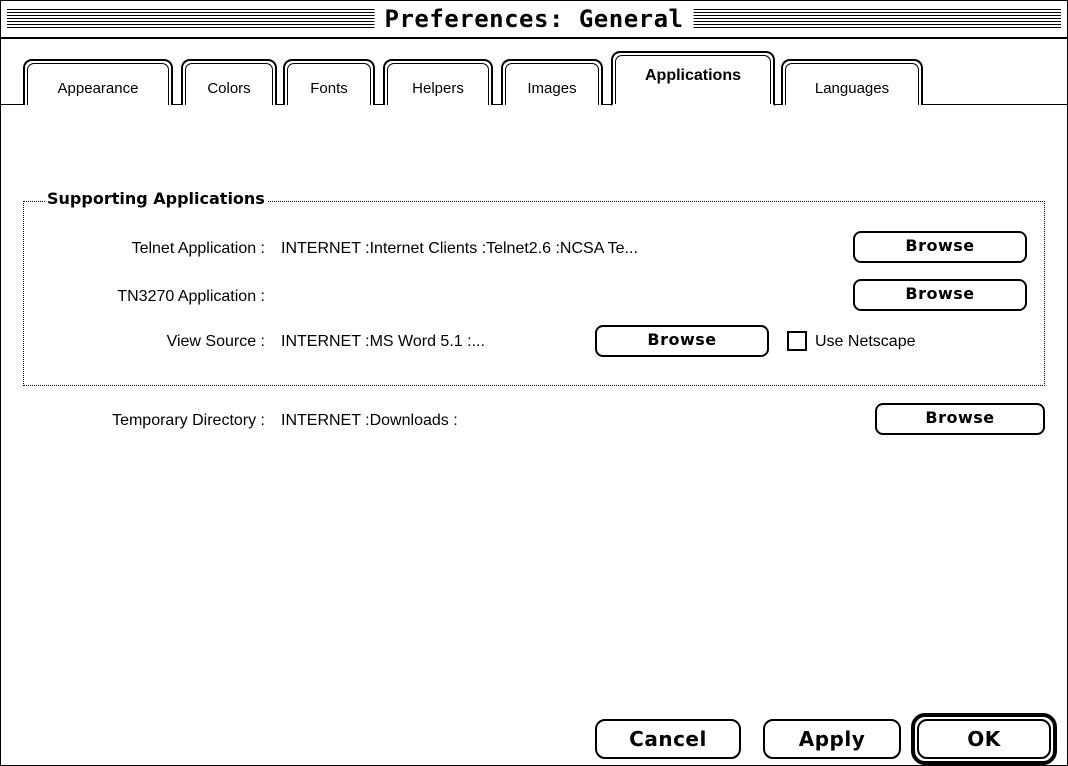 The height and width of the screenshot is (766, 1068). What do you see at coordinates (797, 341) in the screenshot?
I see `use-netscape-checkbox` at bounding box center [797, 341].